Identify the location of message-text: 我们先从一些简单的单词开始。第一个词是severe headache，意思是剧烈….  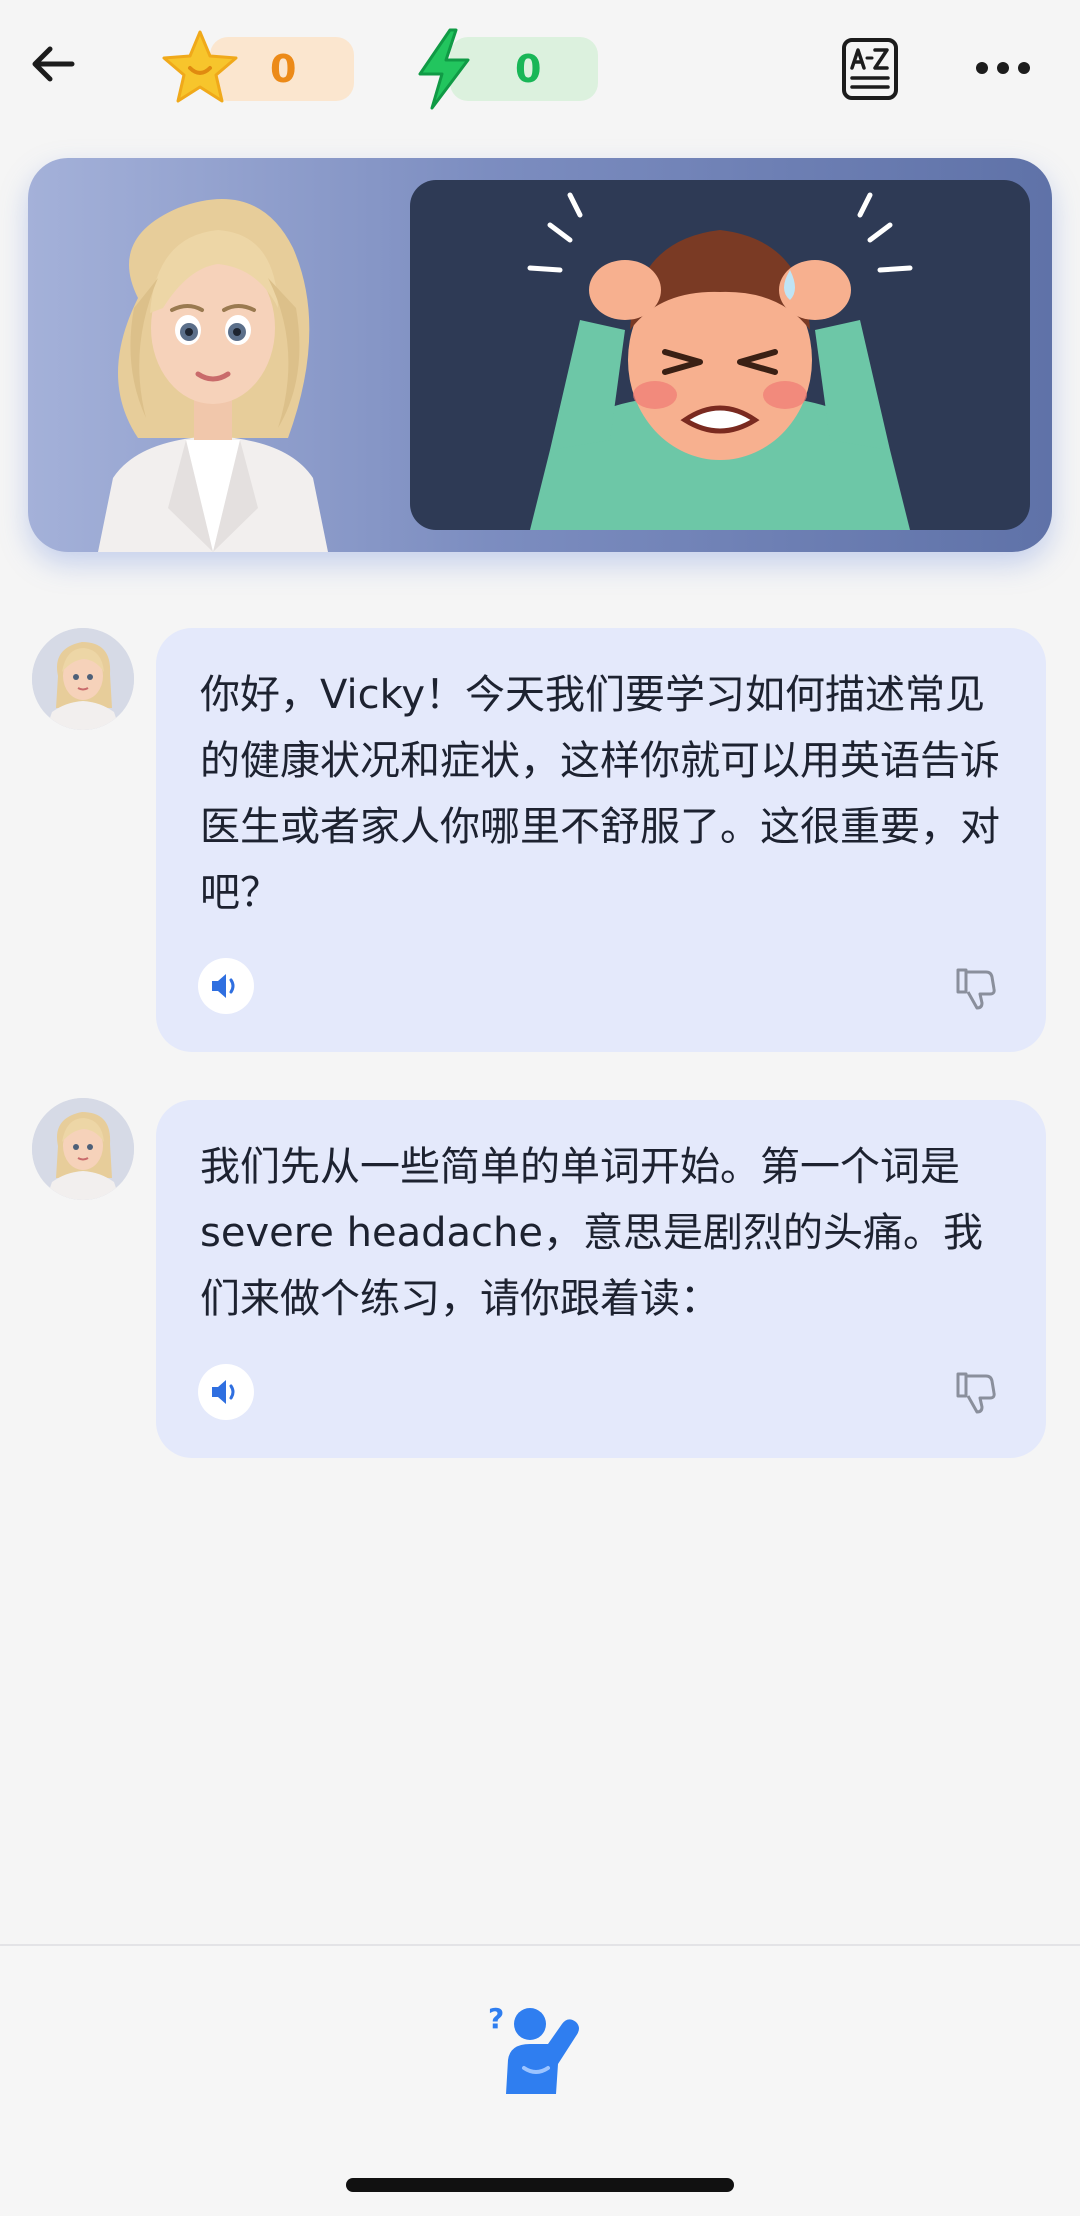
(591, 1233).